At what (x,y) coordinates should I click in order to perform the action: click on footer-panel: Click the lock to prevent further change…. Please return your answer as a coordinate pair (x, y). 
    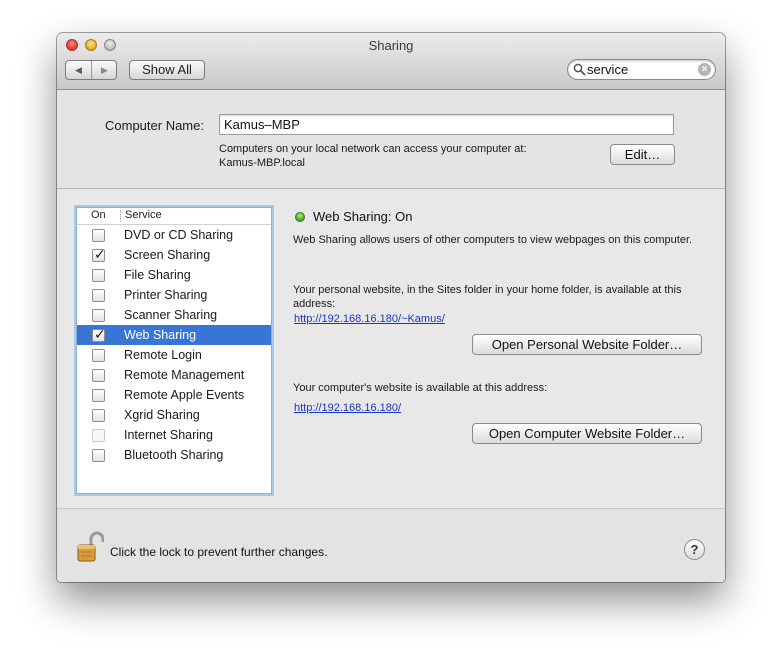
    Looking at the image, I should click on (391, 545).